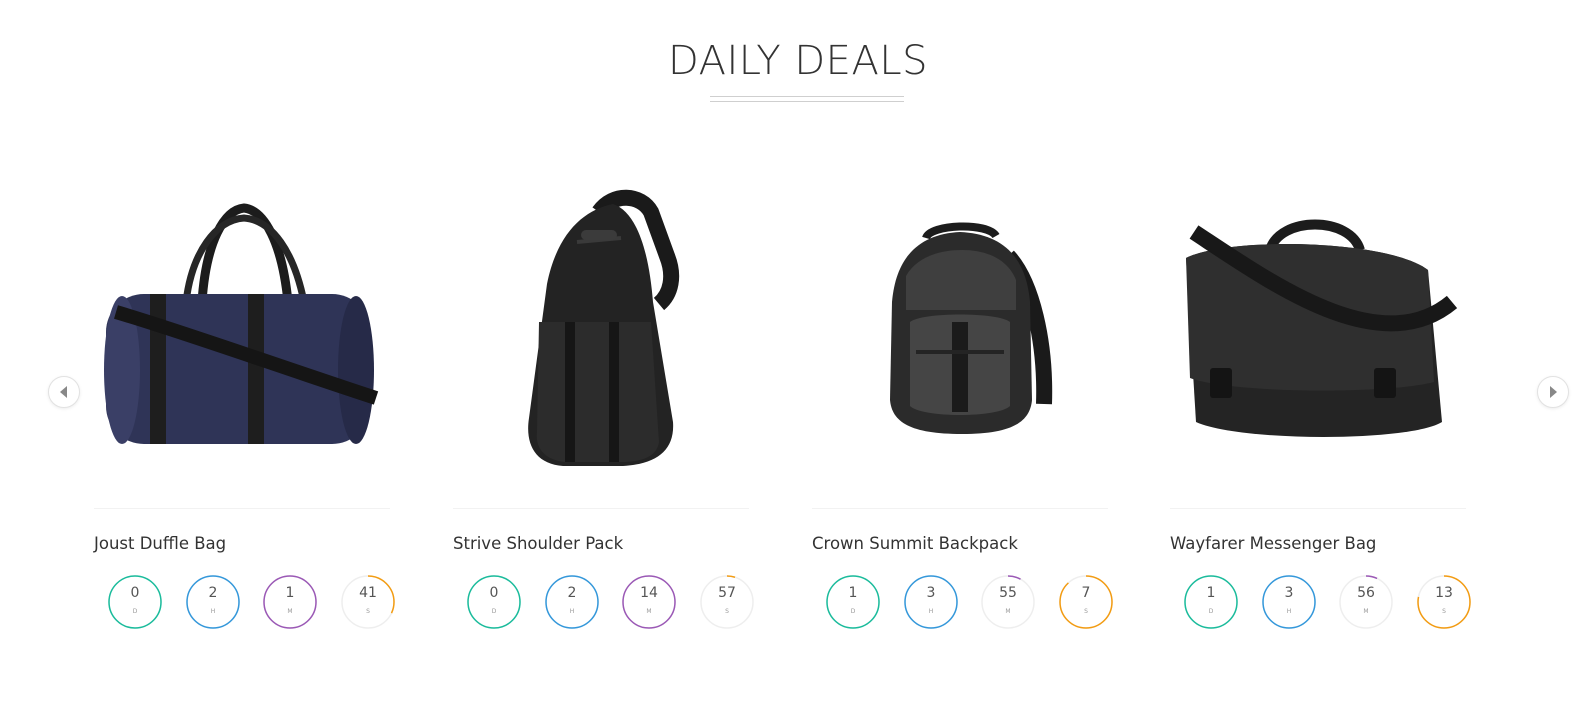 Image resolution: width=1596 pixels, height=713 pixels. Describe the element at coordinates (727, 593) in the screenshot. I see `countdown-seconds-value: 57` at that location.